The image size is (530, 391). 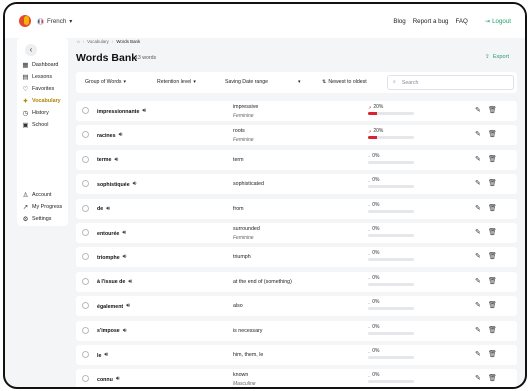 What do you see at coordinates (450, 82) in the screenshot?
I see `search-input: ⌕ Search` at bounding box center [450, 82].